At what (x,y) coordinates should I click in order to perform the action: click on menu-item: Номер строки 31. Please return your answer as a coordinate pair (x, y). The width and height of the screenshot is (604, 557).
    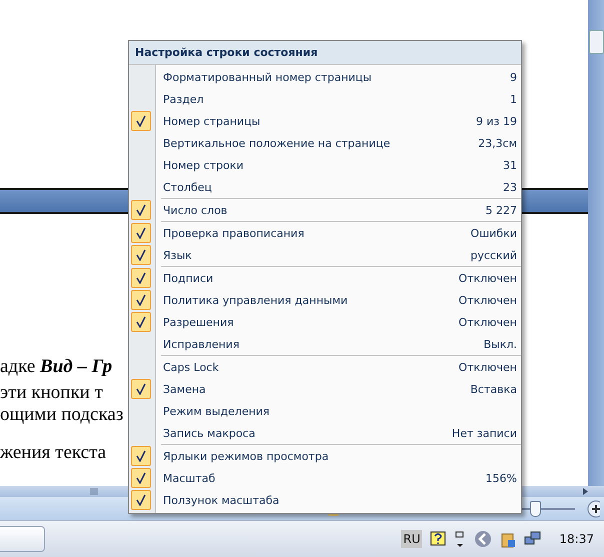
    Looking at the image, I should click on (325, 165).